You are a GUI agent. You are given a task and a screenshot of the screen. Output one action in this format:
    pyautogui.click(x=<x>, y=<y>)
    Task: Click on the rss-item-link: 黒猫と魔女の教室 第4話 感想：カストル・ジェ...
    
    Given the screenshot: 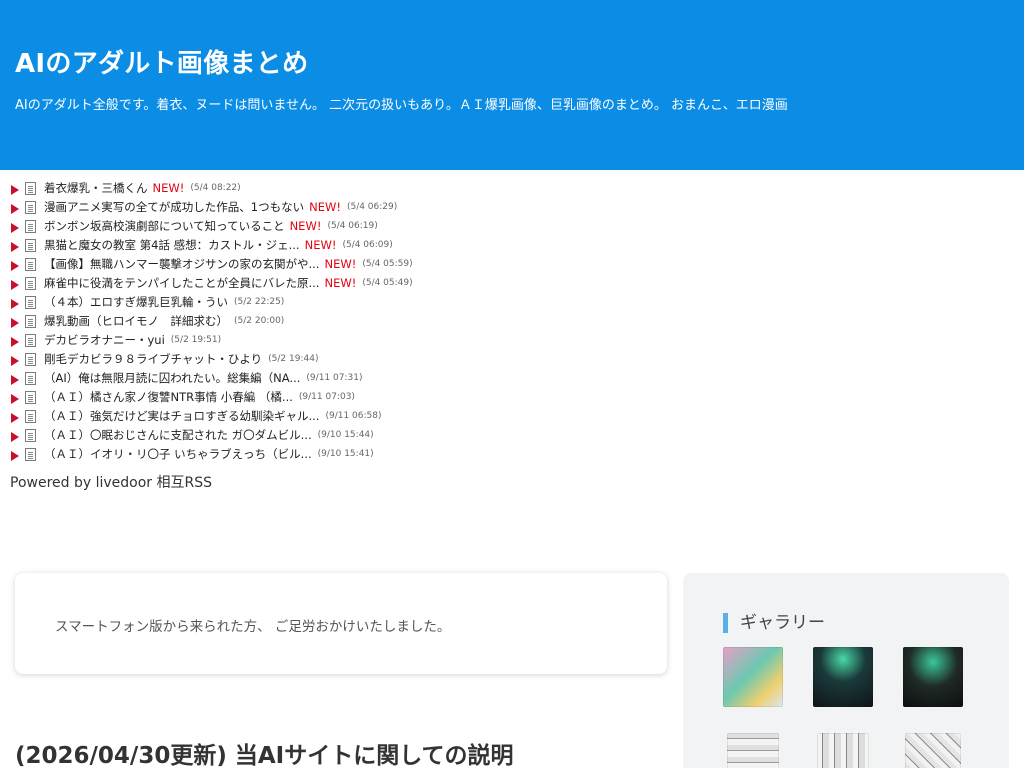 What is the action you would take?
    pyautogui.click(x=172, y=245)
    